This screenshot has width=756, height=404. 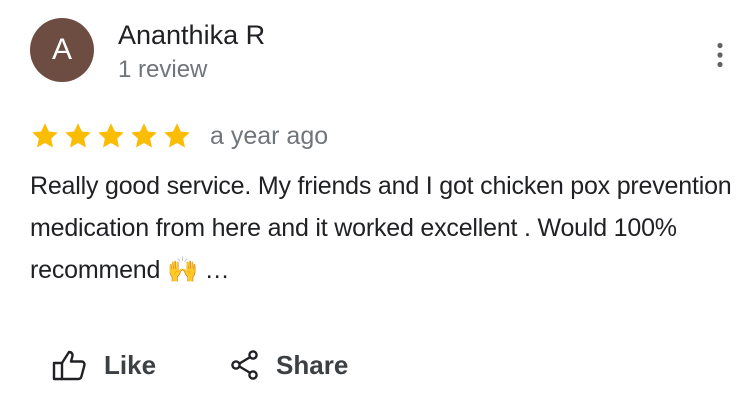 What do you see at coordinates (191, 35) in the screenshot?
I see `reviewer-name: Ananthika R` at bounding box center [191, 35].